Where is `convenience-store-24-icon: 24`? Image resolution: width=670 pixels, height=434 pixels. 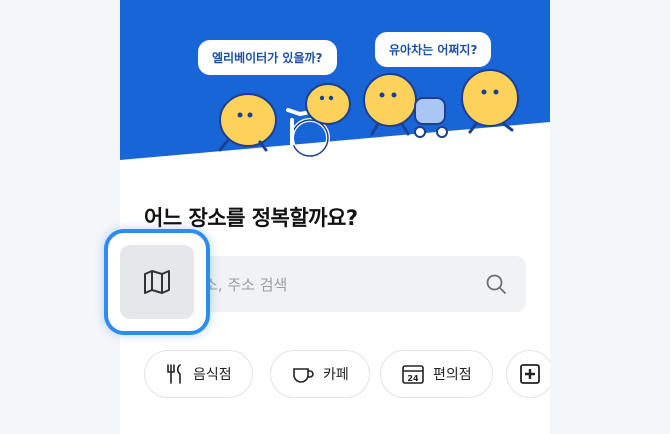
convenience-store-24-icon: 24 is located at coordinates (413, 374).